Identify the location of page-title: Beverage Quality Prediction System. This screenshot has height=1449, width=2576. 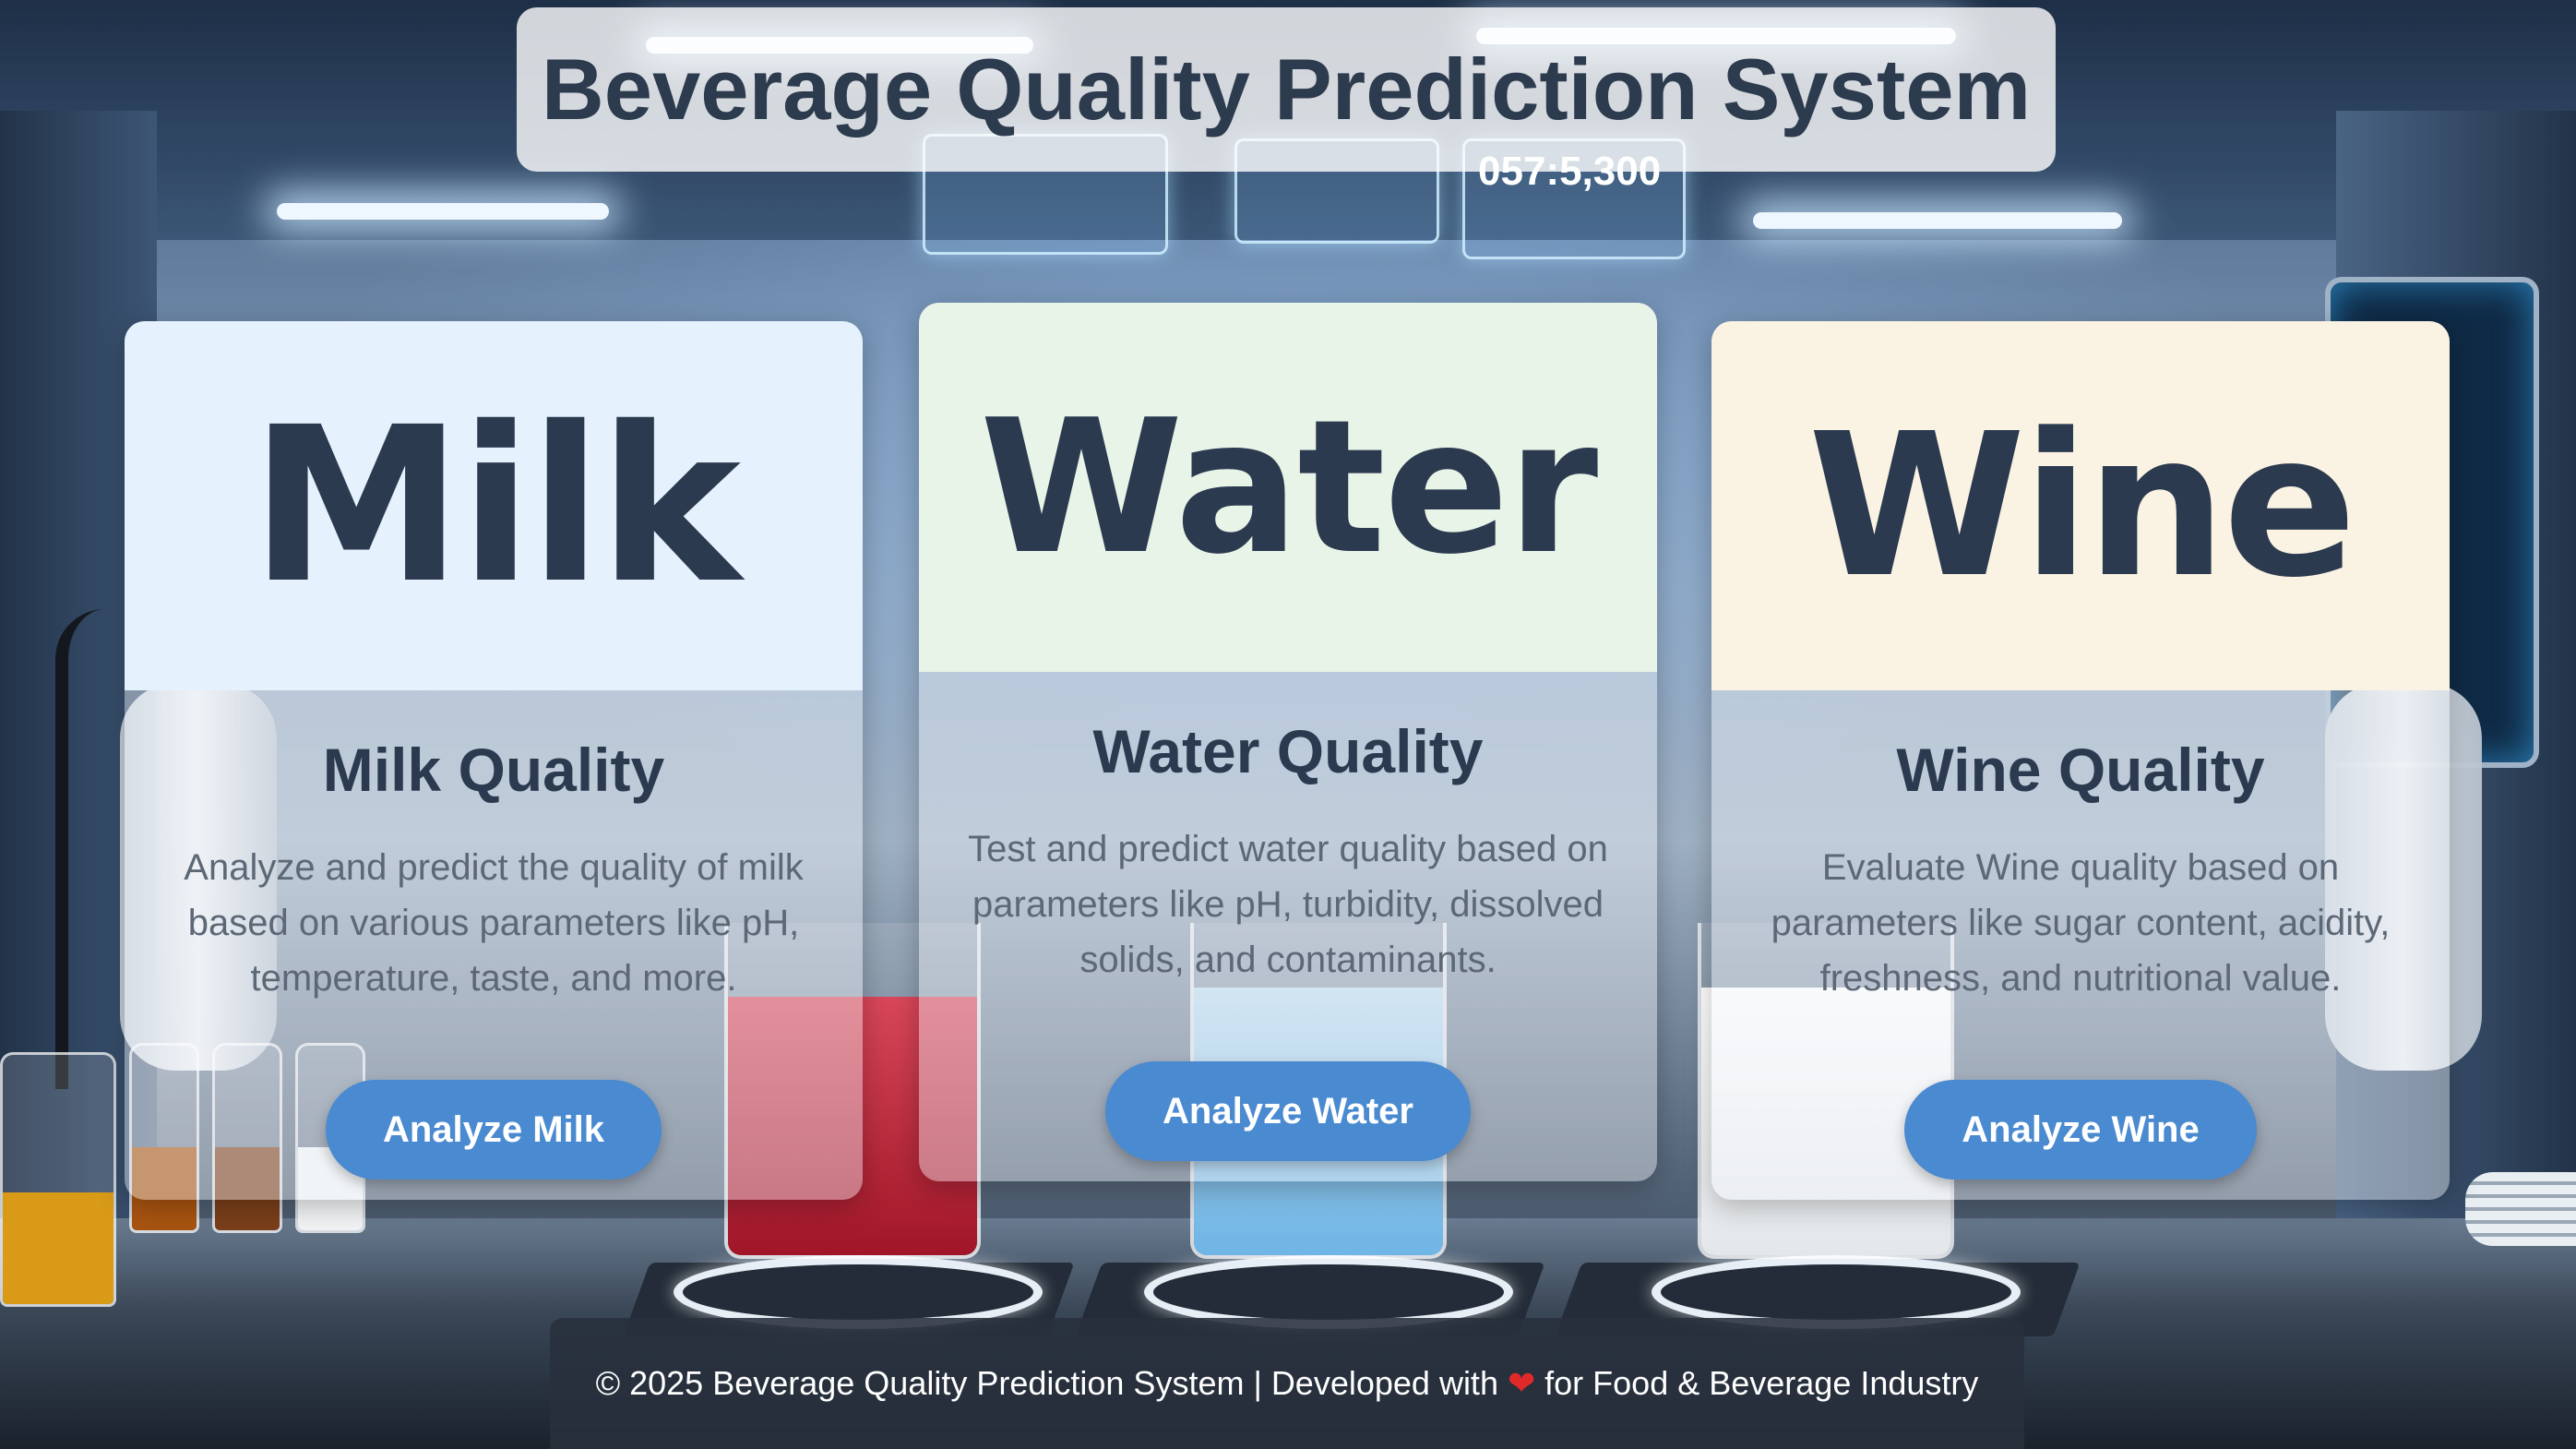
(1287, 89).